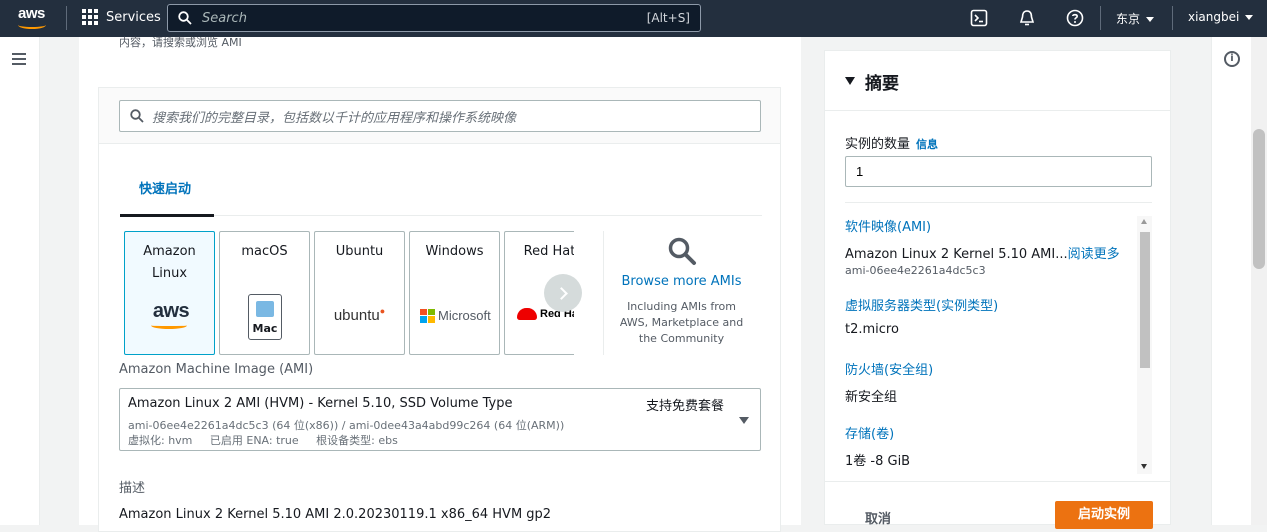 The image size is (1267, 532). I want to click on grid-icon, so click(90, 17).